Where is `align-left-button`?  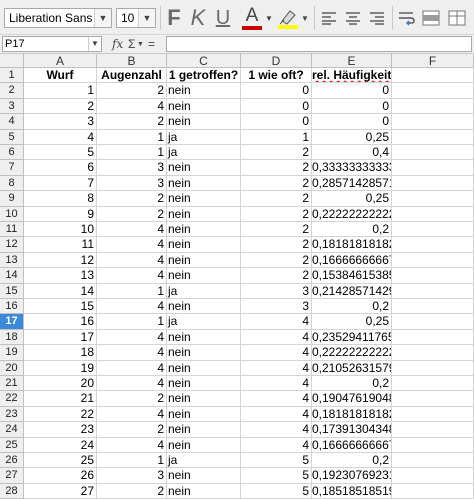
align-left-button is located at coordinates (329, 18).